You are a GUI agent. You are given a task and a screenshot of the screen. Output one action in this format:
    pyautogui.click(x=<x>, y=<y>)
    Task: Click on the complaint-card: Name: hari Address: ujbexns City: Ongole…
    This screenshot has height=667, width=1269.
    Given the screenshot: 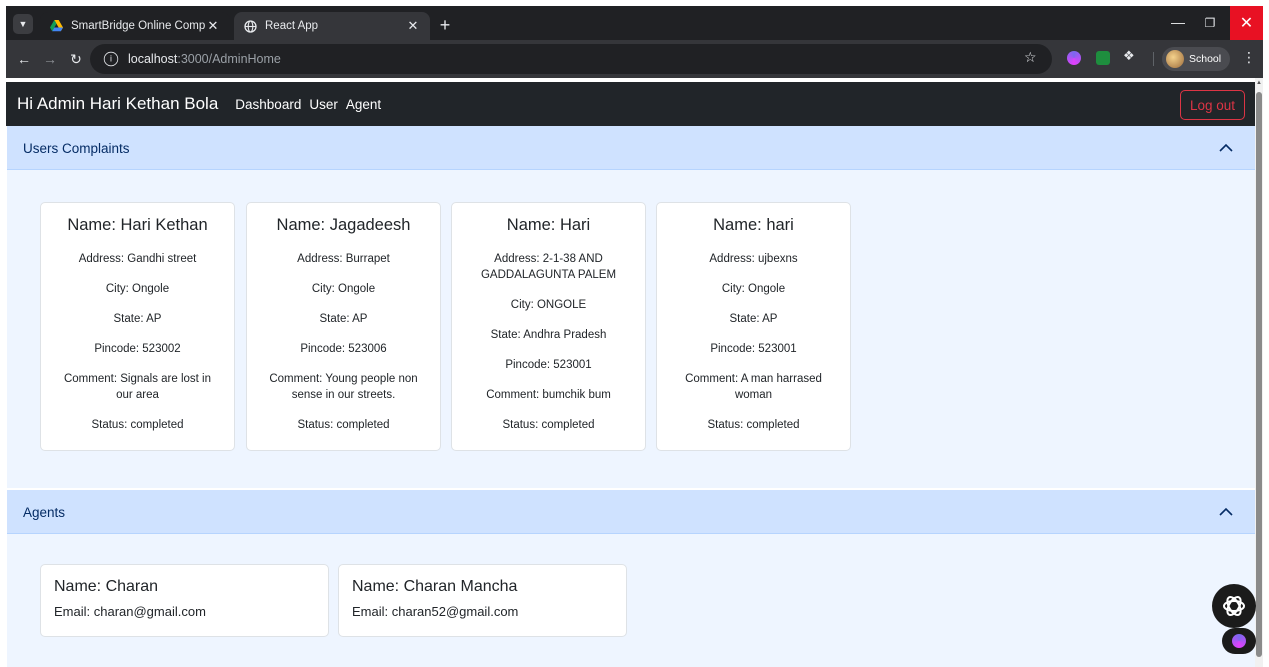 What is the action you would take?
    pyautogui.click(x=753, y=326)
    